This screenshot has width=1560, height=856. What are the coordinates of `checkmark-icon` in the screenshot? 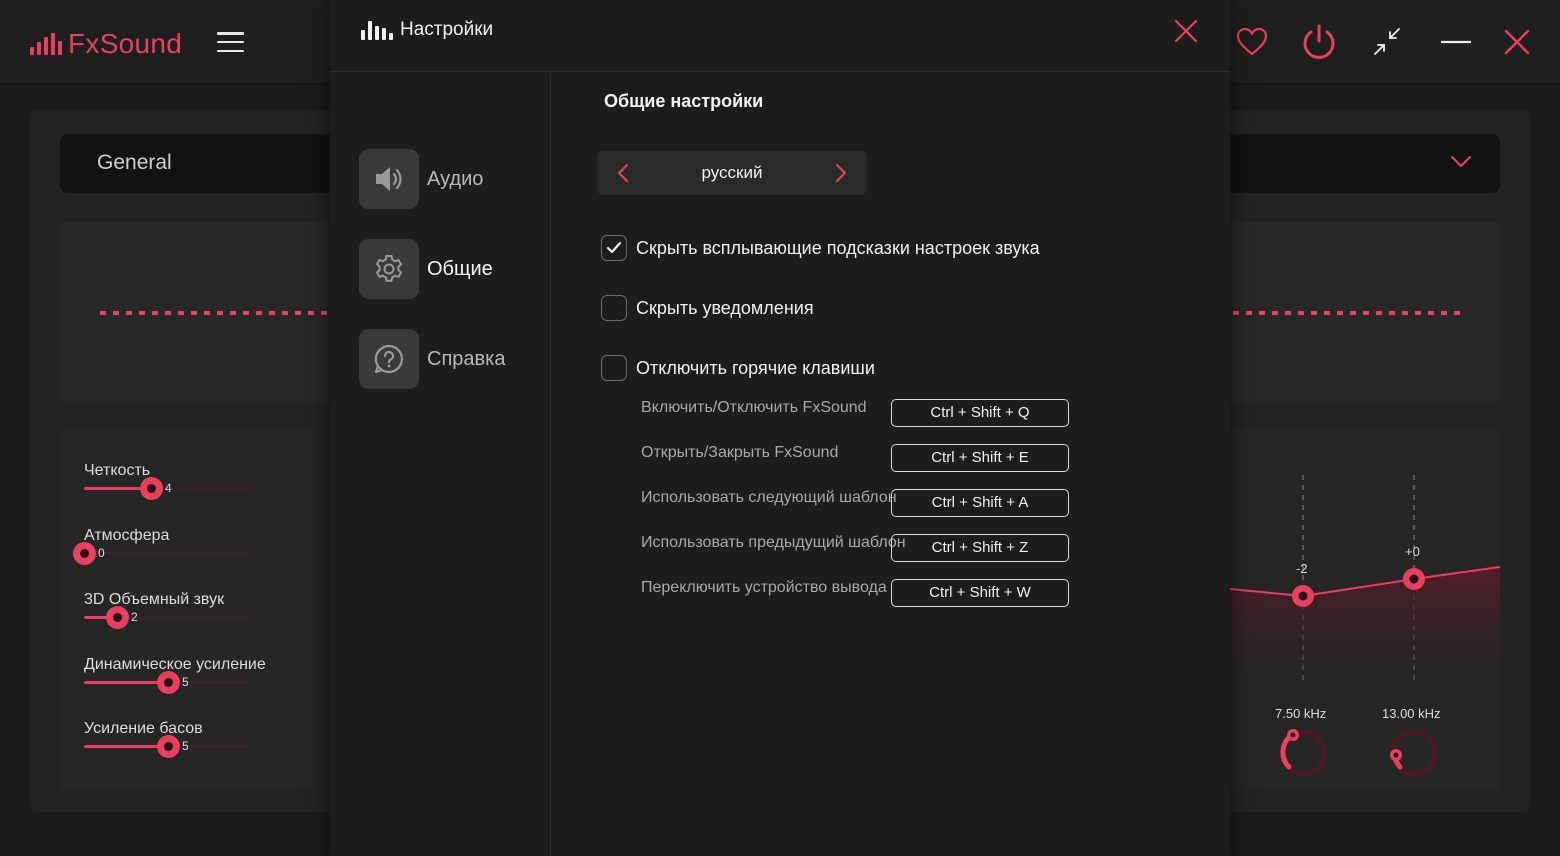 It's located at (614, 247).